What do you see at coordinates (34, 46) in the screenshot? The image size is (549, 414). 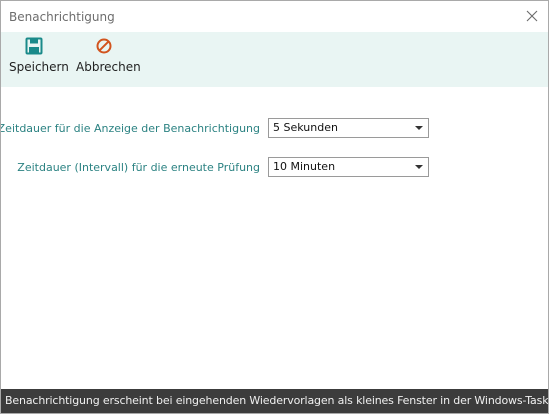 I see `save-icon` at bounding box center [34, 46].